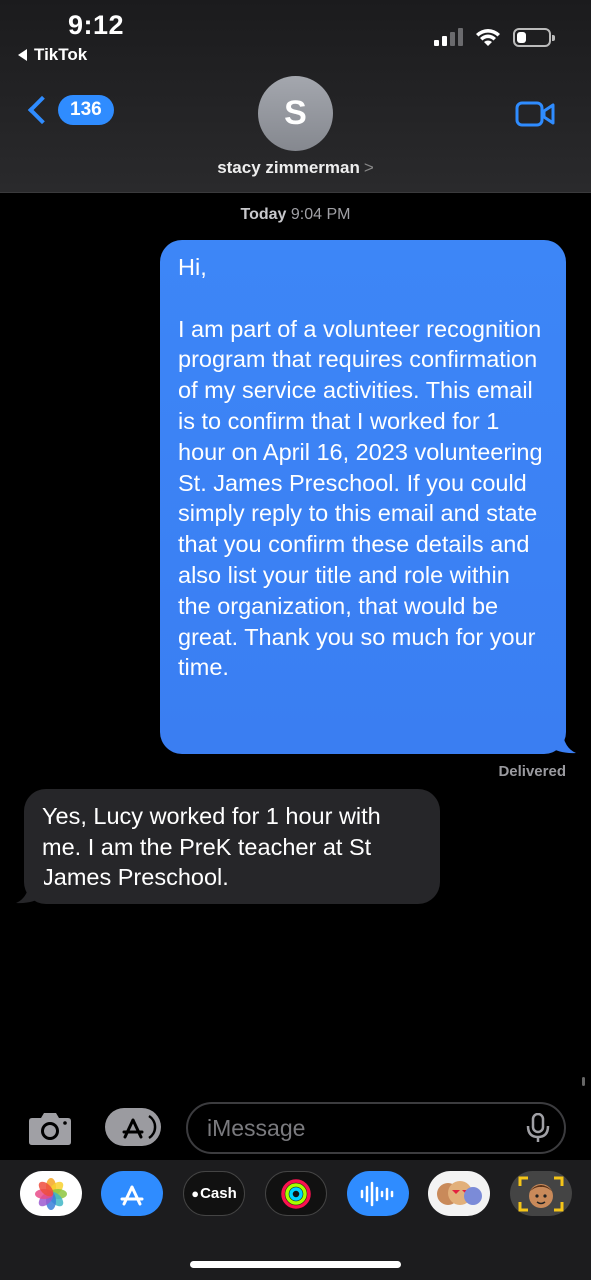  Describe the element at coordinates (448, 37) in the screenshot. I see `cellular-signal-icon` at that location.